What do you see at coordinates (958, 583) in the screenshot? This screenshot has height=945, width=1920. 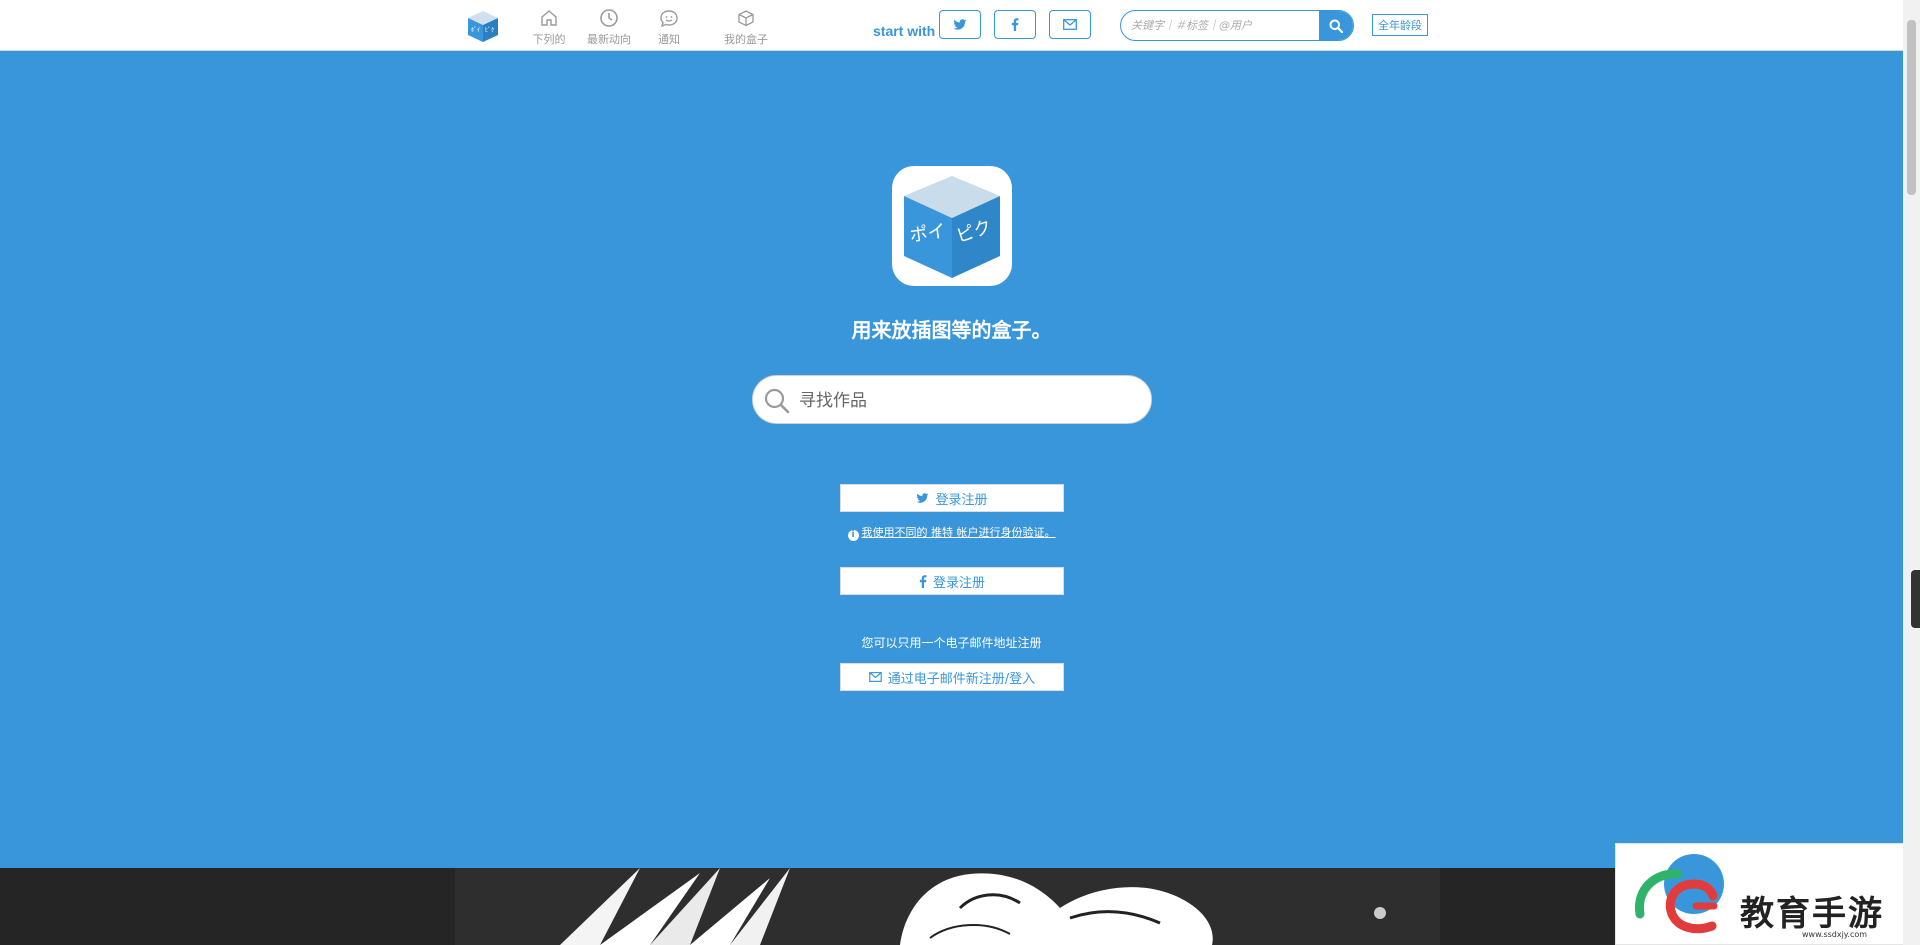 I see `facebook-login-label: 登录注册` at bounding box center [958, 583].